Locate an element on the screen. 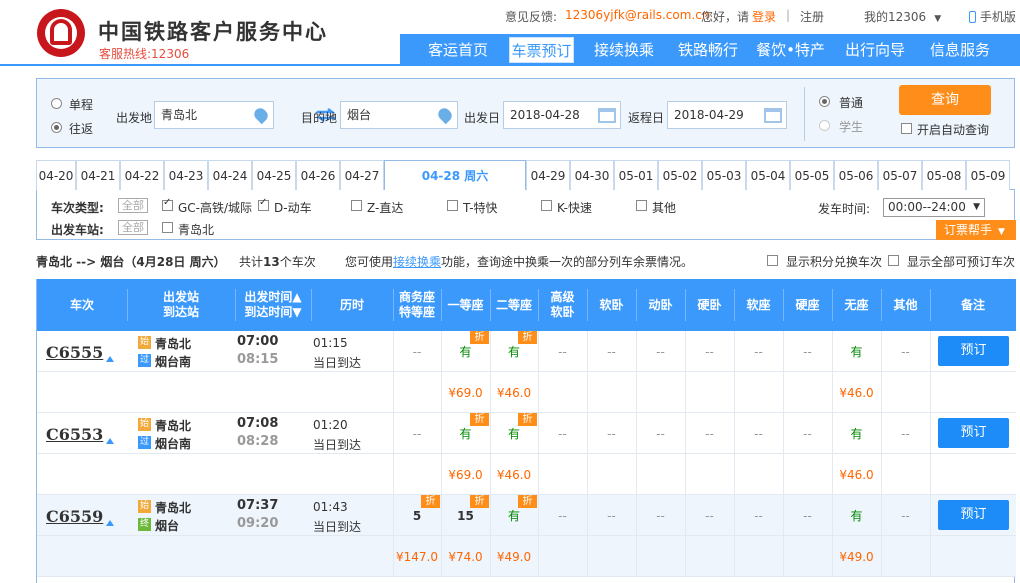  price-row: ¥69.0 ¥46.0 ¥46.0 is located at coordinates (526, 474).